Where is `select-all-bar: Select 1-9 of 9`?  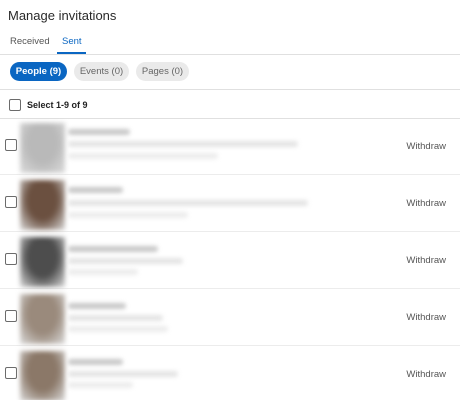 select-all-bar: Select 1-9 of 9 is located at coordinates (230, 104).